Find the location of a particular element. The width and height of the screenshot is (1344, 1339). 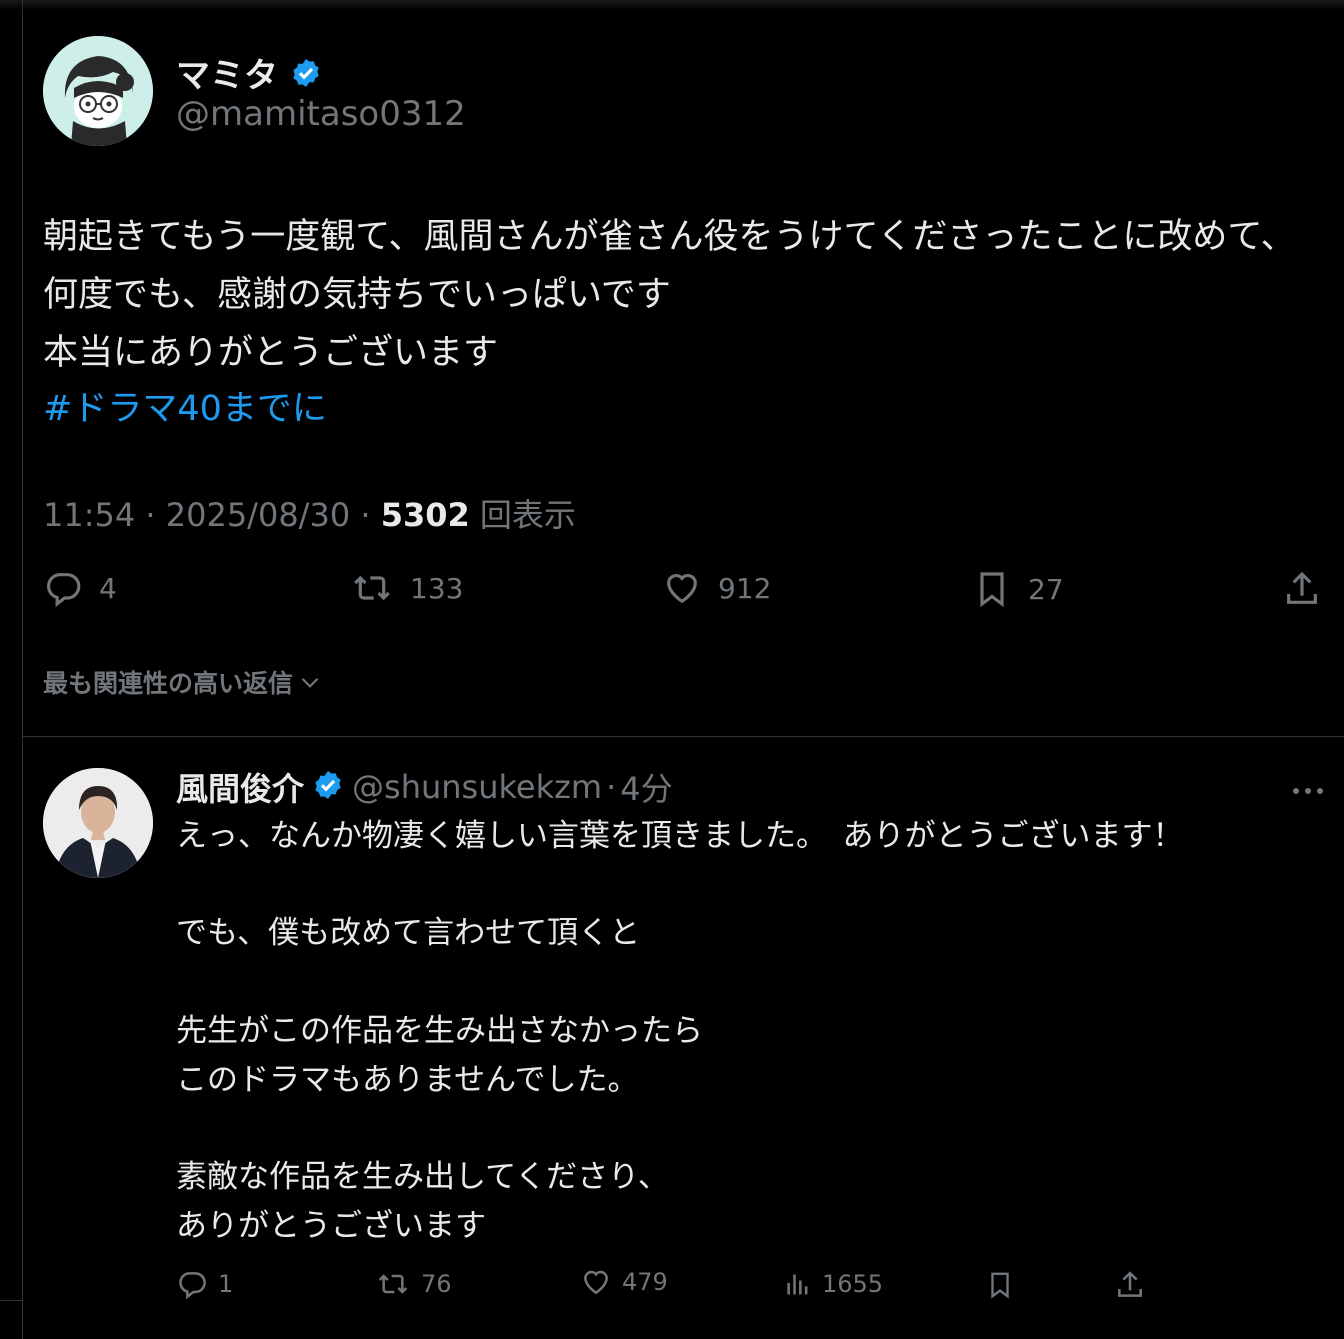

reply-time: 4分 is located at coordinates (646, 787).